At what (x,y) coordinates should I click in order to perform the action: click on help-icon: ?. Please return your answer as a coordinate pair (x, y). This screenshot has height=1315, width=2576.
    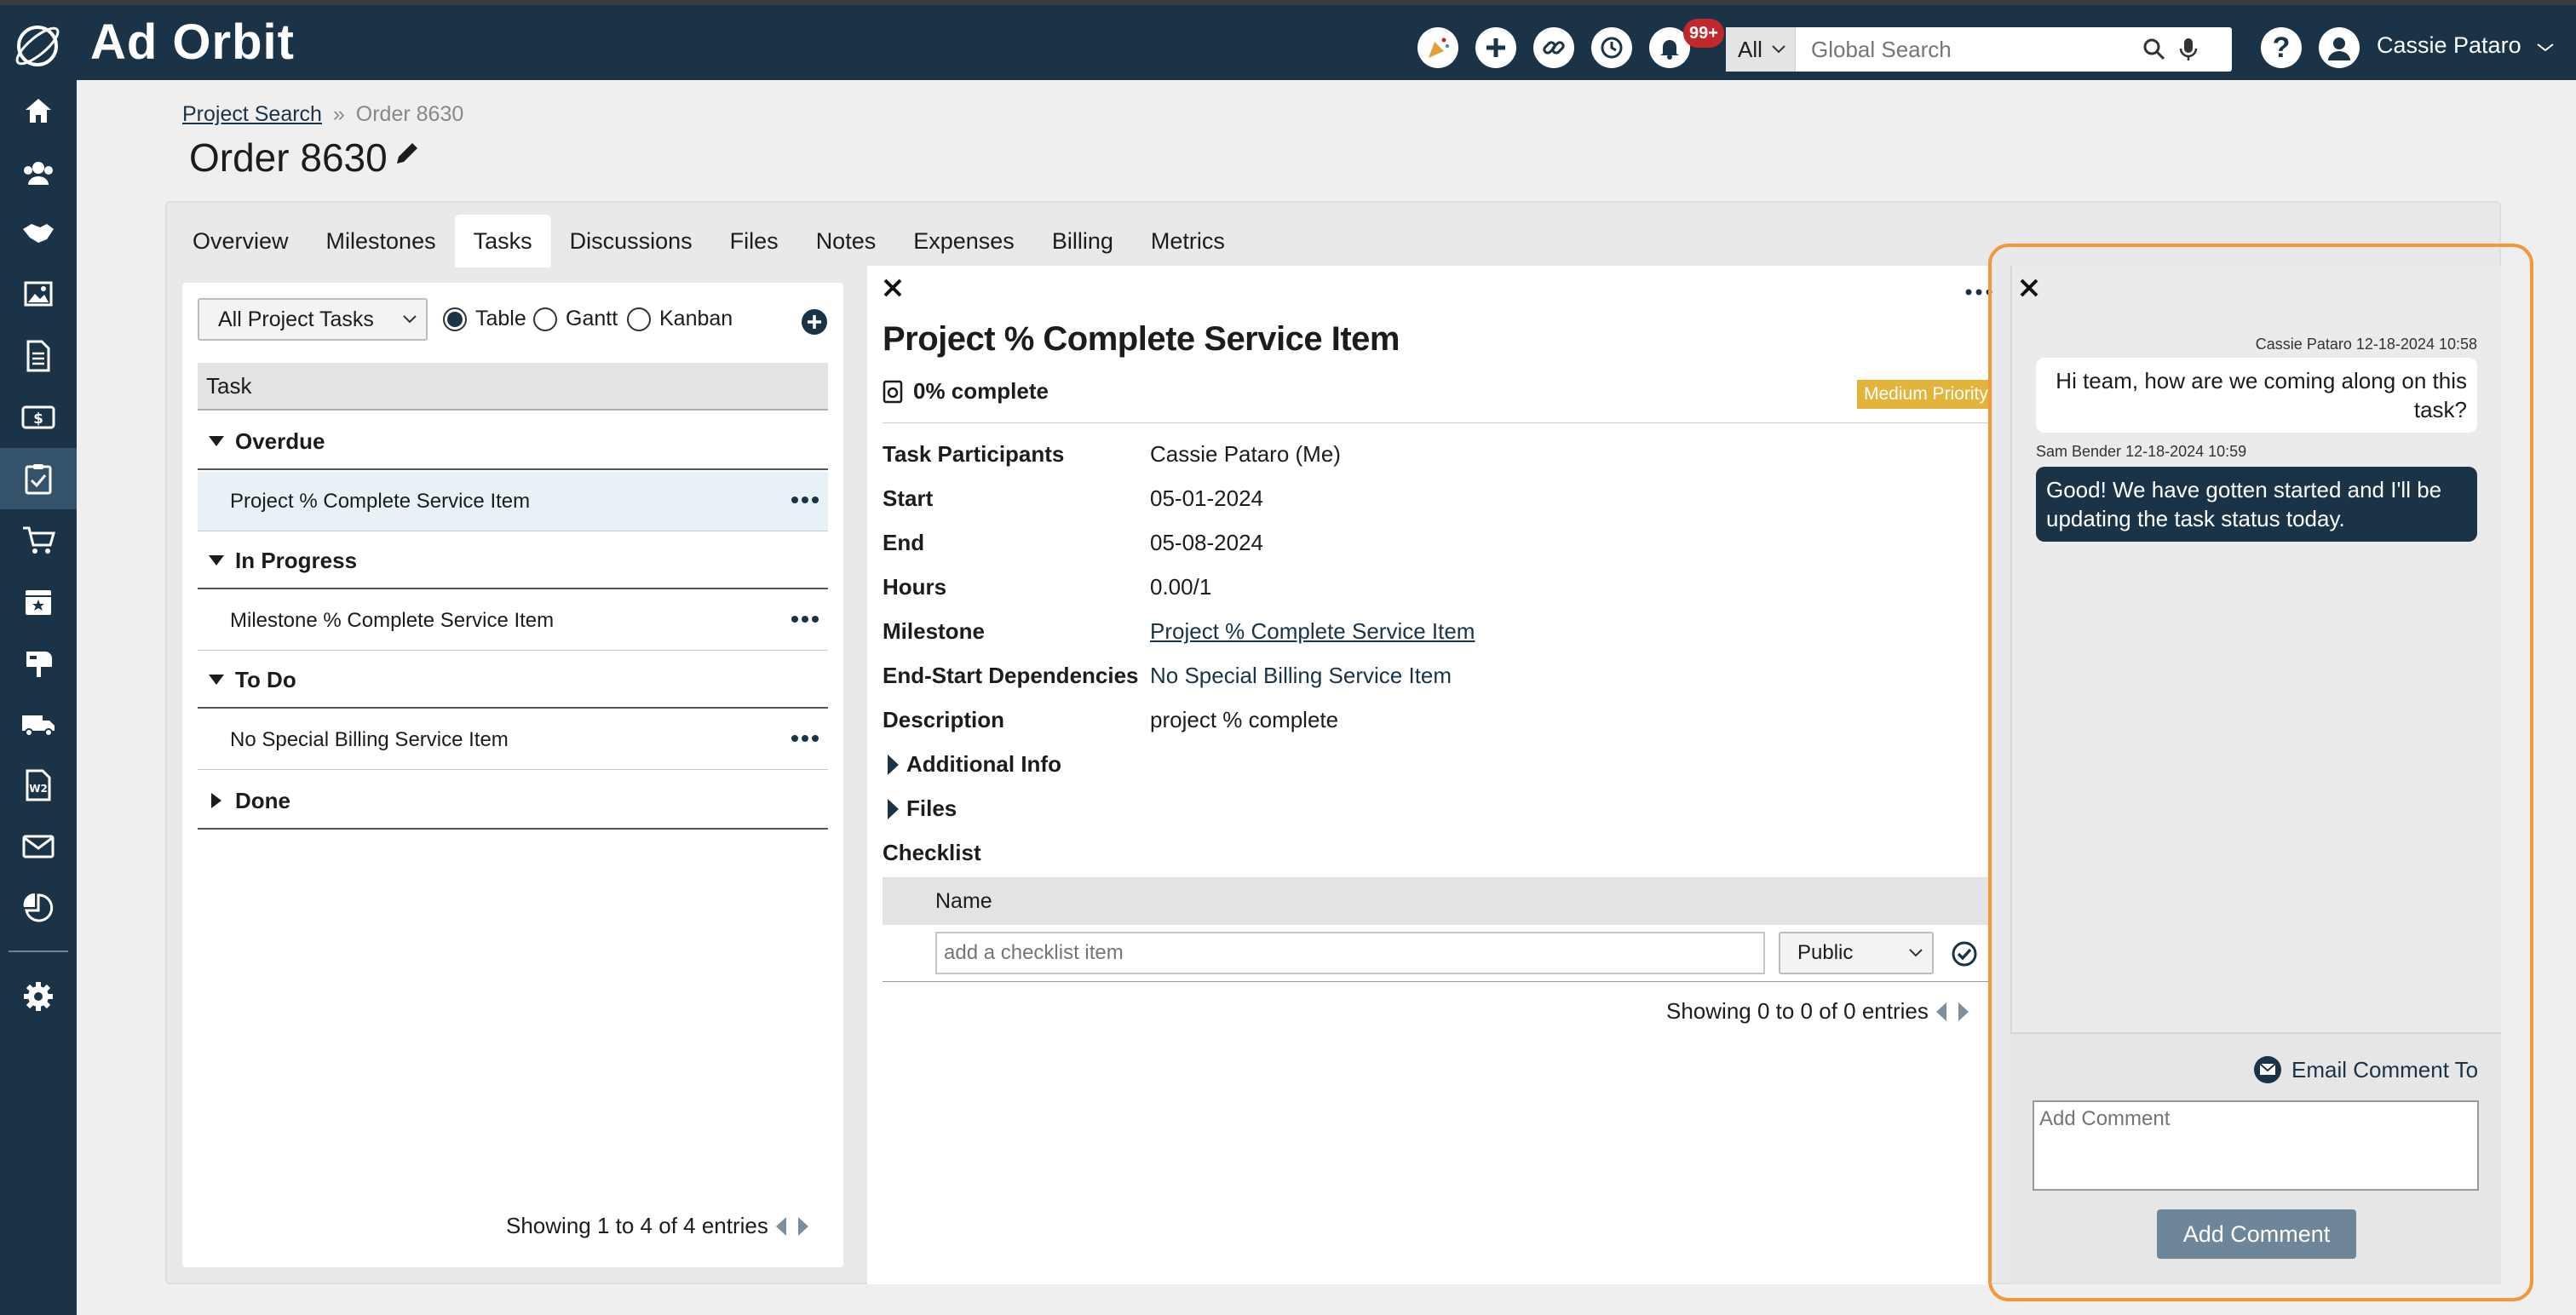
    Looking at the image, I should click on (2282, 47).